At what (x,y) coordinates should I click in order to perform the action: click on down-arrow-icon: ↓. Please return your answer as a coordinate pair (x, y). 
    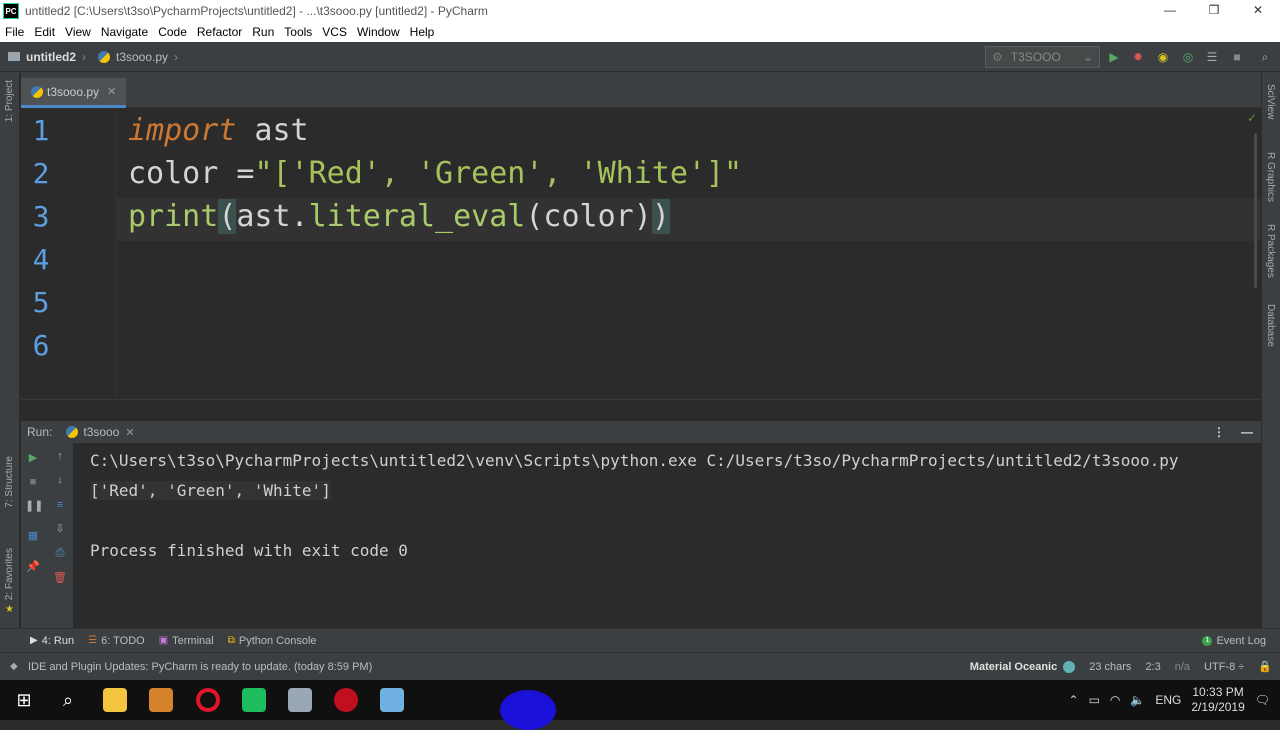
    Looking at the image, I should click on (60, 480).